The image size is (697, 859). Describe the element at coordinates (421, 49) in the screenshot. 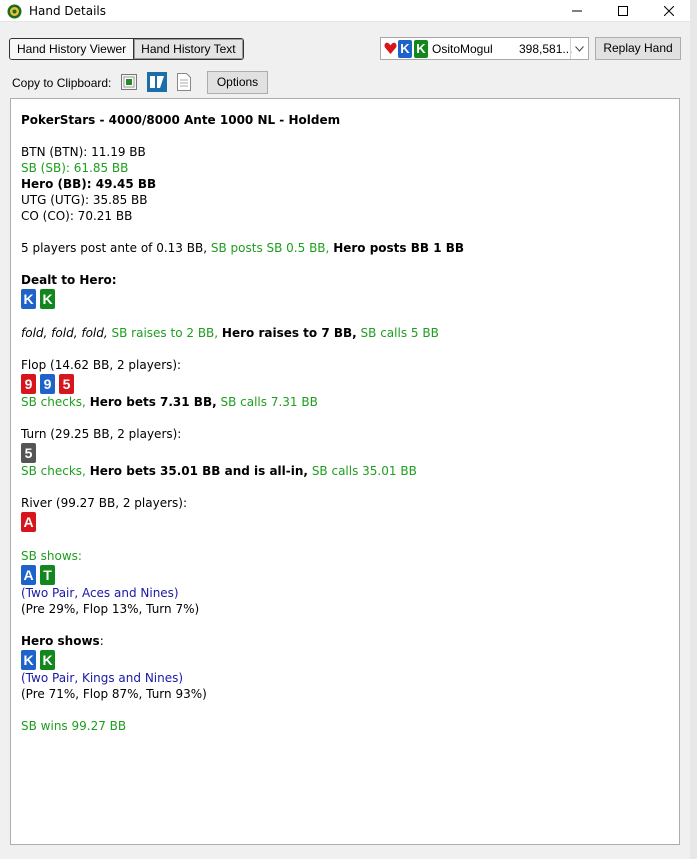

I see `player-card-2: K` at that location.